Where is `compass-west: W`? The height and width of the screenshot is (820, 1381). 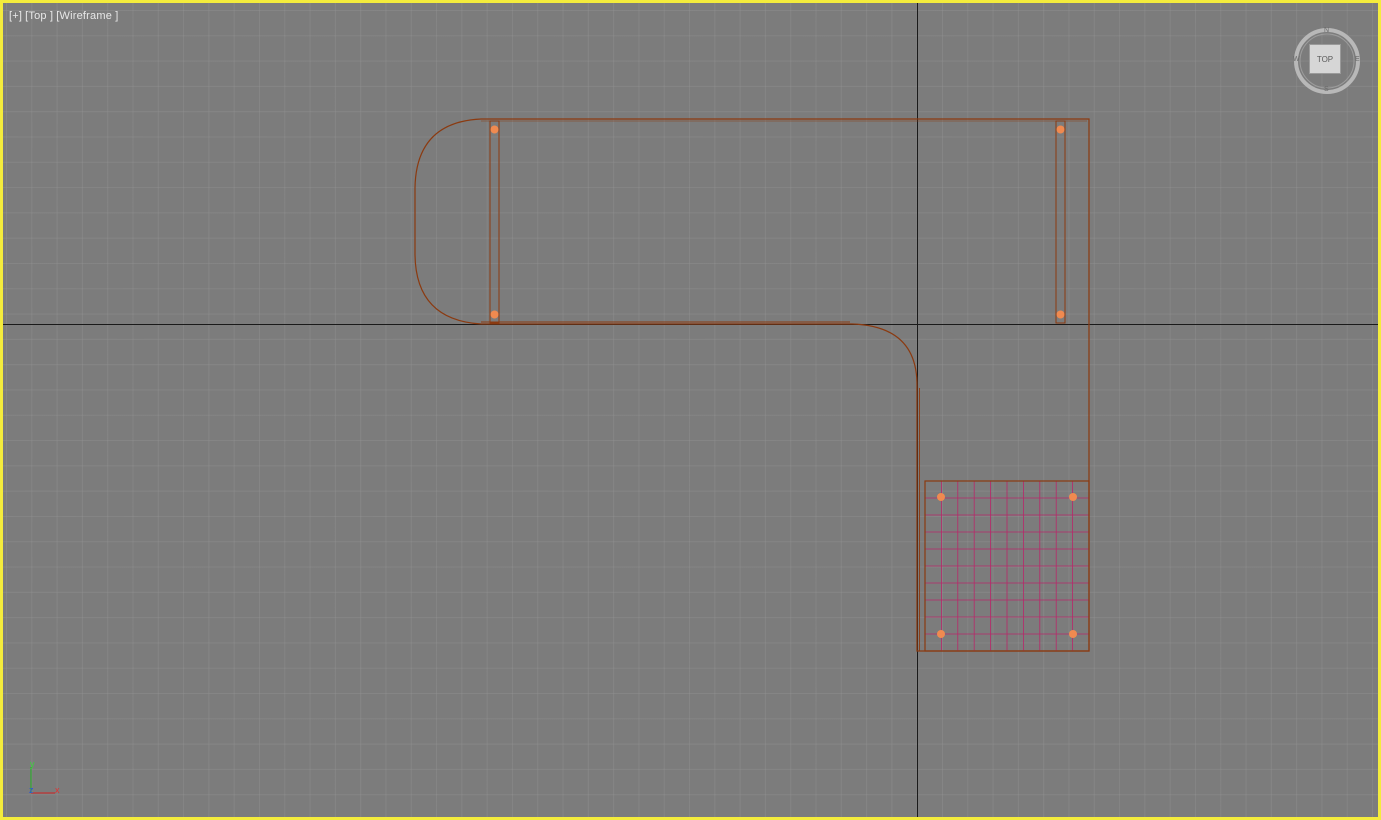 compass-west: W is located at coordinates (1296, 59).